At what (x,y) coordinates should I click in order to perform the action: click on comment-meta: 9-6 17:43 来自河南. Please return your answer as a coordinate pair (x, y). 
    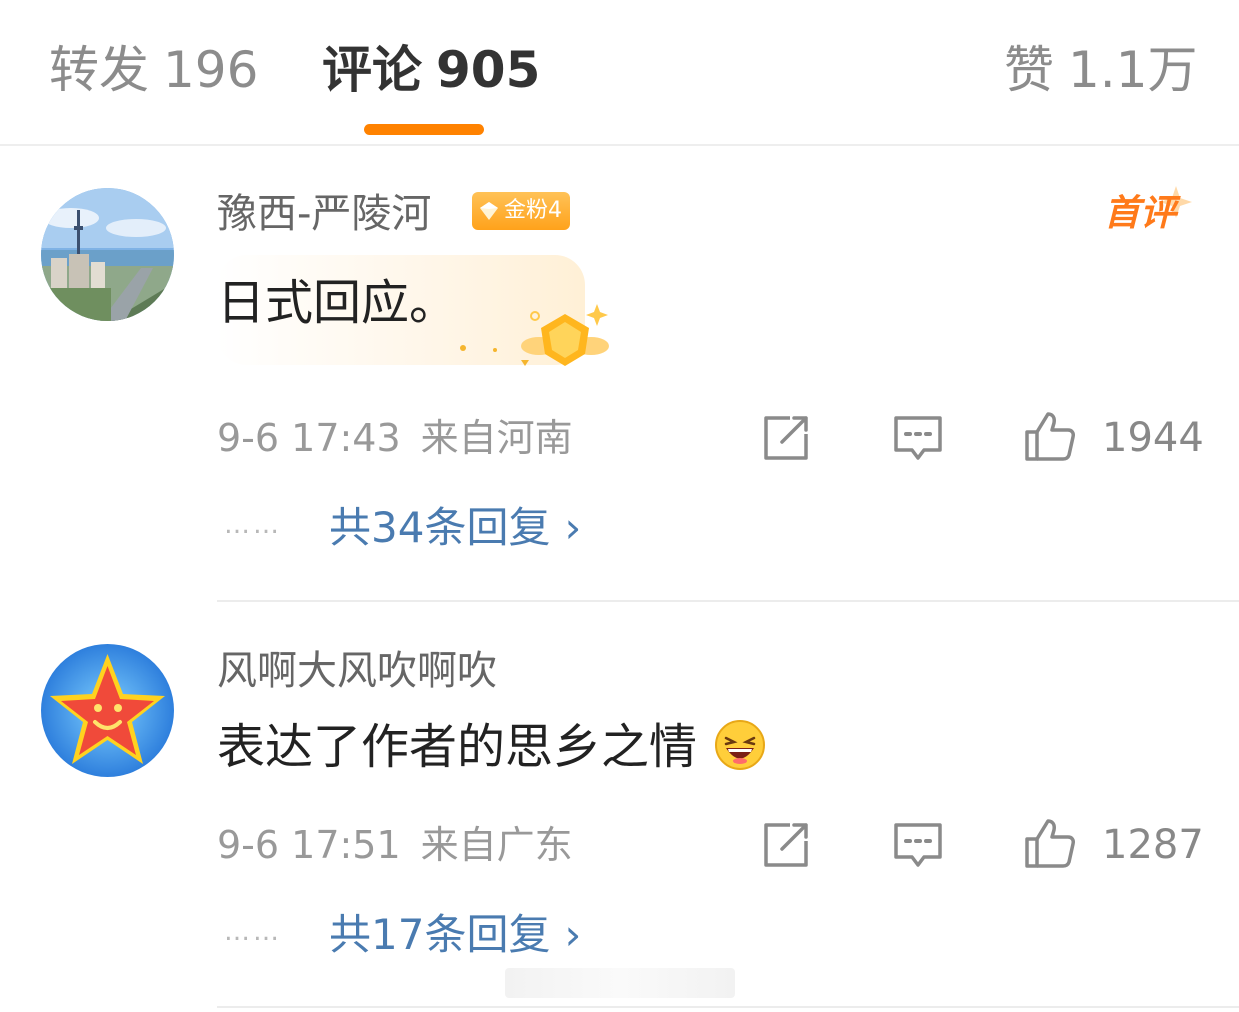
    Looking at the image, I should click on (395, 438).